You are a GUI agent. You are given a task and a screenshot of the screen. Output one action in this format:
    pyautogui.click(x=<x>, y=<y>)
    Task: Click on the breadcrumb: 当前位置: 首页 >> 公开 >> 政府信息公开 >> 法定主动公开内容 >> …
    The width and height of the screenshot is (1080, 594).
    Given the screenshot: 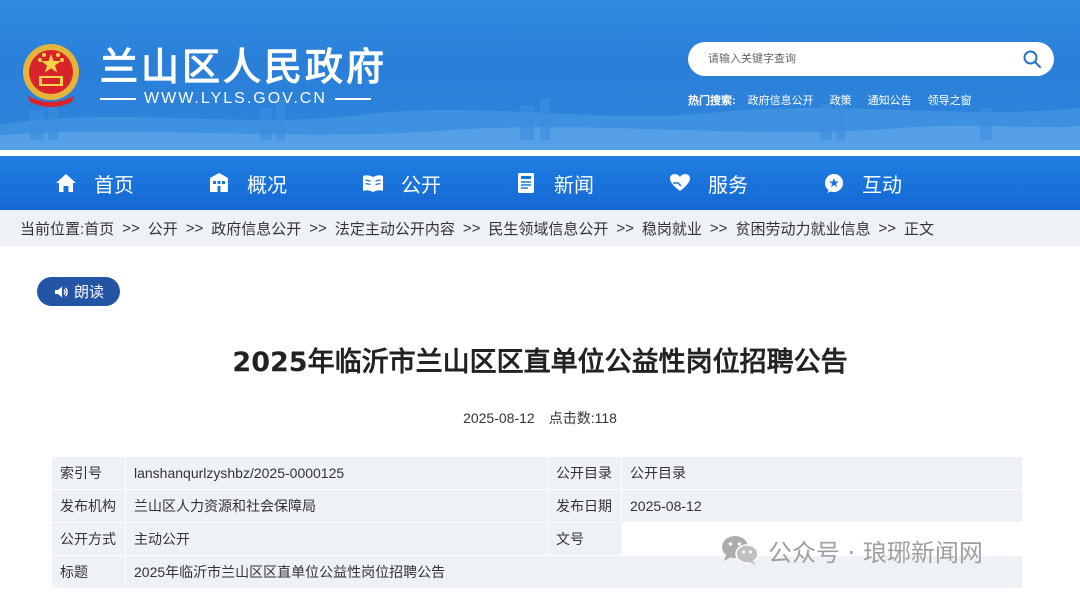 What is the action you would take?
    pyautogui.click(x=540, y=228)
    